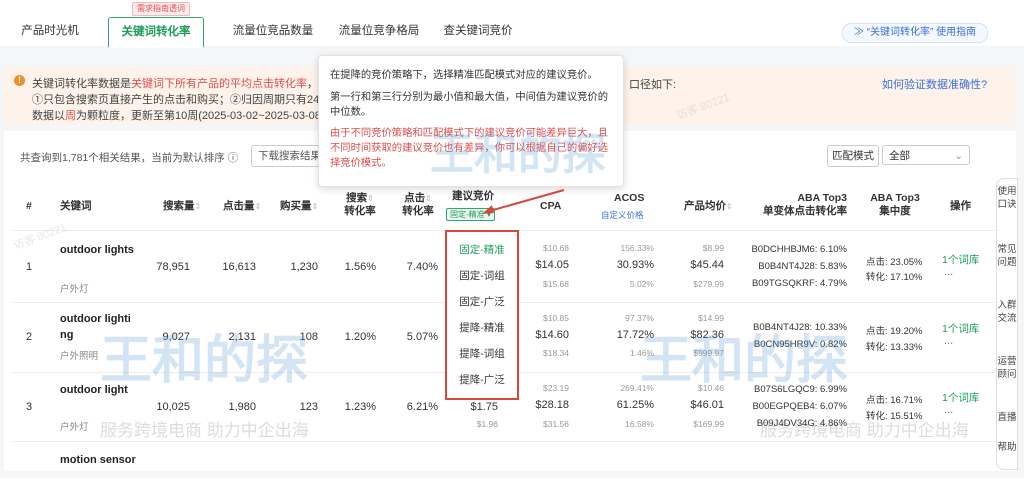 The image size is (1024, 478). Describe the element at coordinates (708, 353) in the screenshot. I see `price-max: $999.97` at that location.